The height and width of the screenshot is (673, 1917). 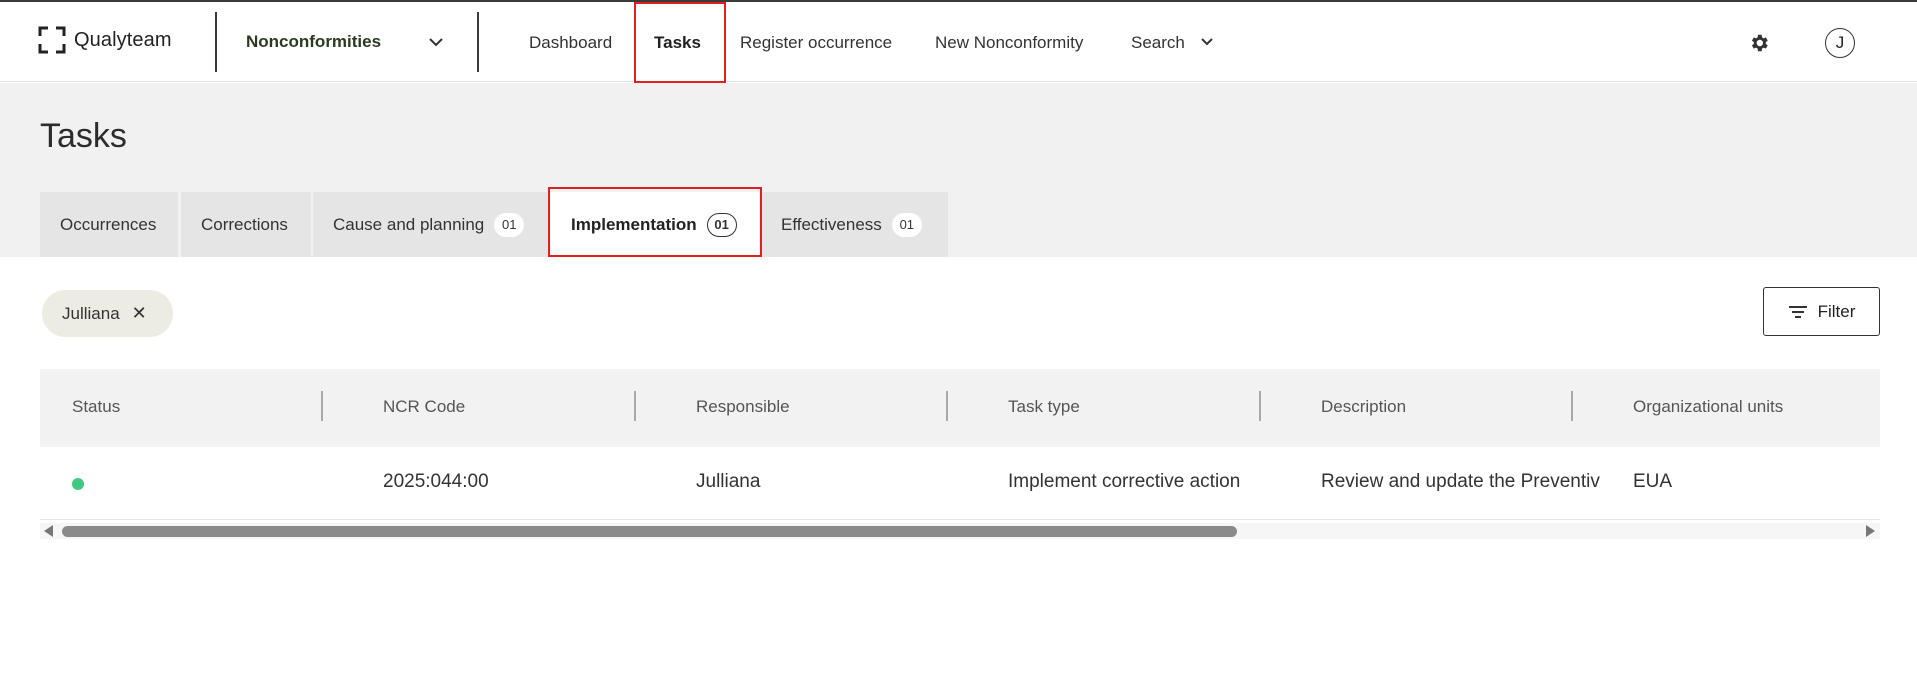 I want to click on cell-ncr-code: 2025:044:00, so click(x=436, y=481).